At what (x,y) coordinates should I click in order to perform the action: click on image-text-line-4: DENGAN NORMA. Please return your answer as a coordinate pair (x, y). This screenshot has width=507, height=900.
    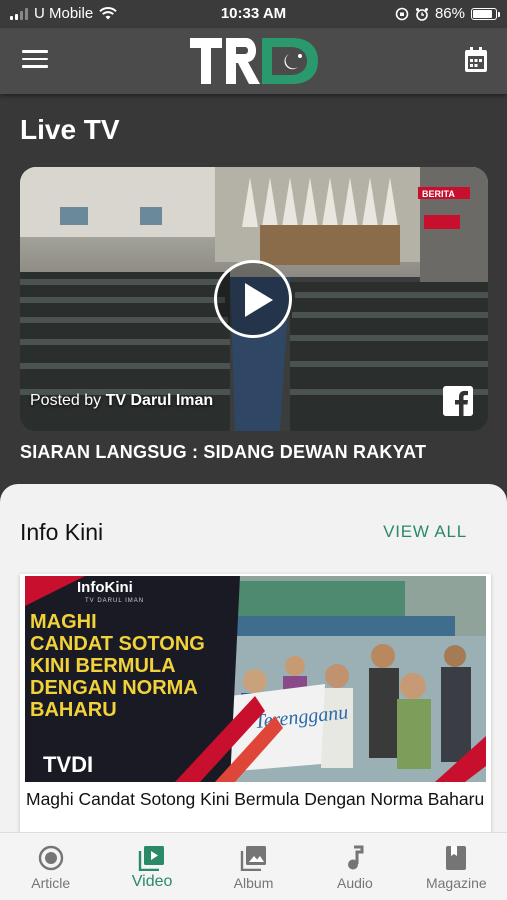
    Looking at the image, I should click on (114, 688).